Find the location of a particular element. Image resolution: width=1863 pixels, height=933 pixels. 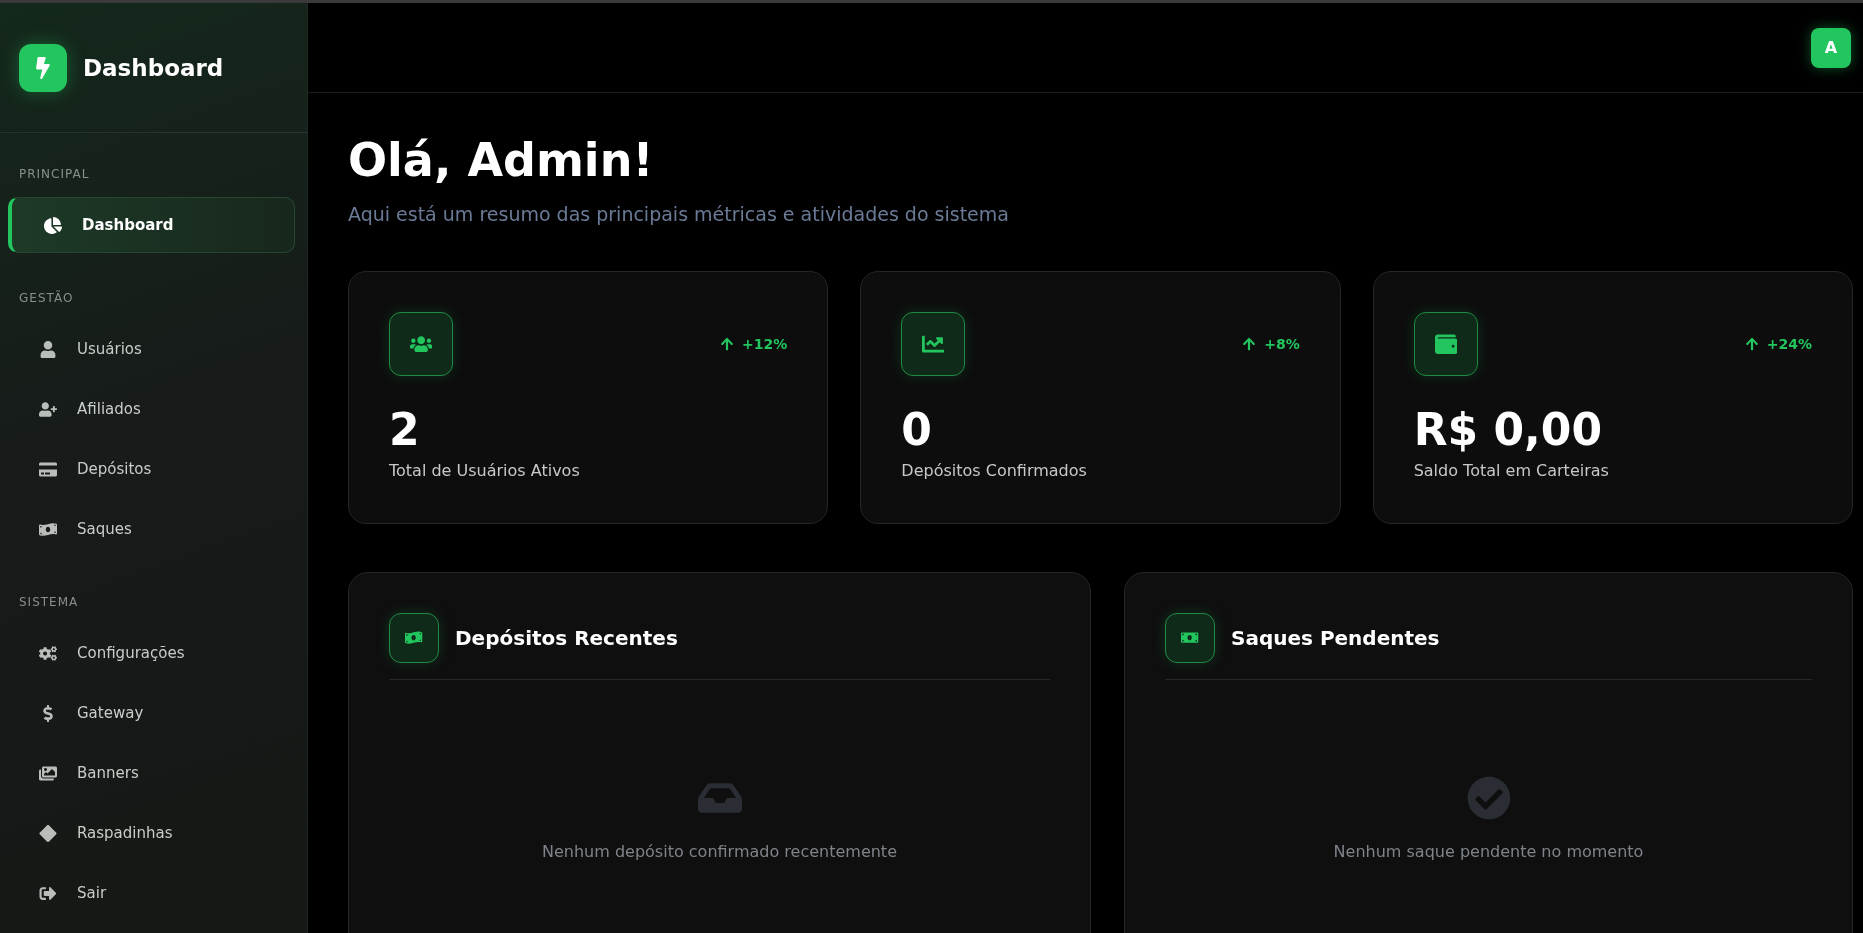

users-icon is located at coordinates (421, 344).